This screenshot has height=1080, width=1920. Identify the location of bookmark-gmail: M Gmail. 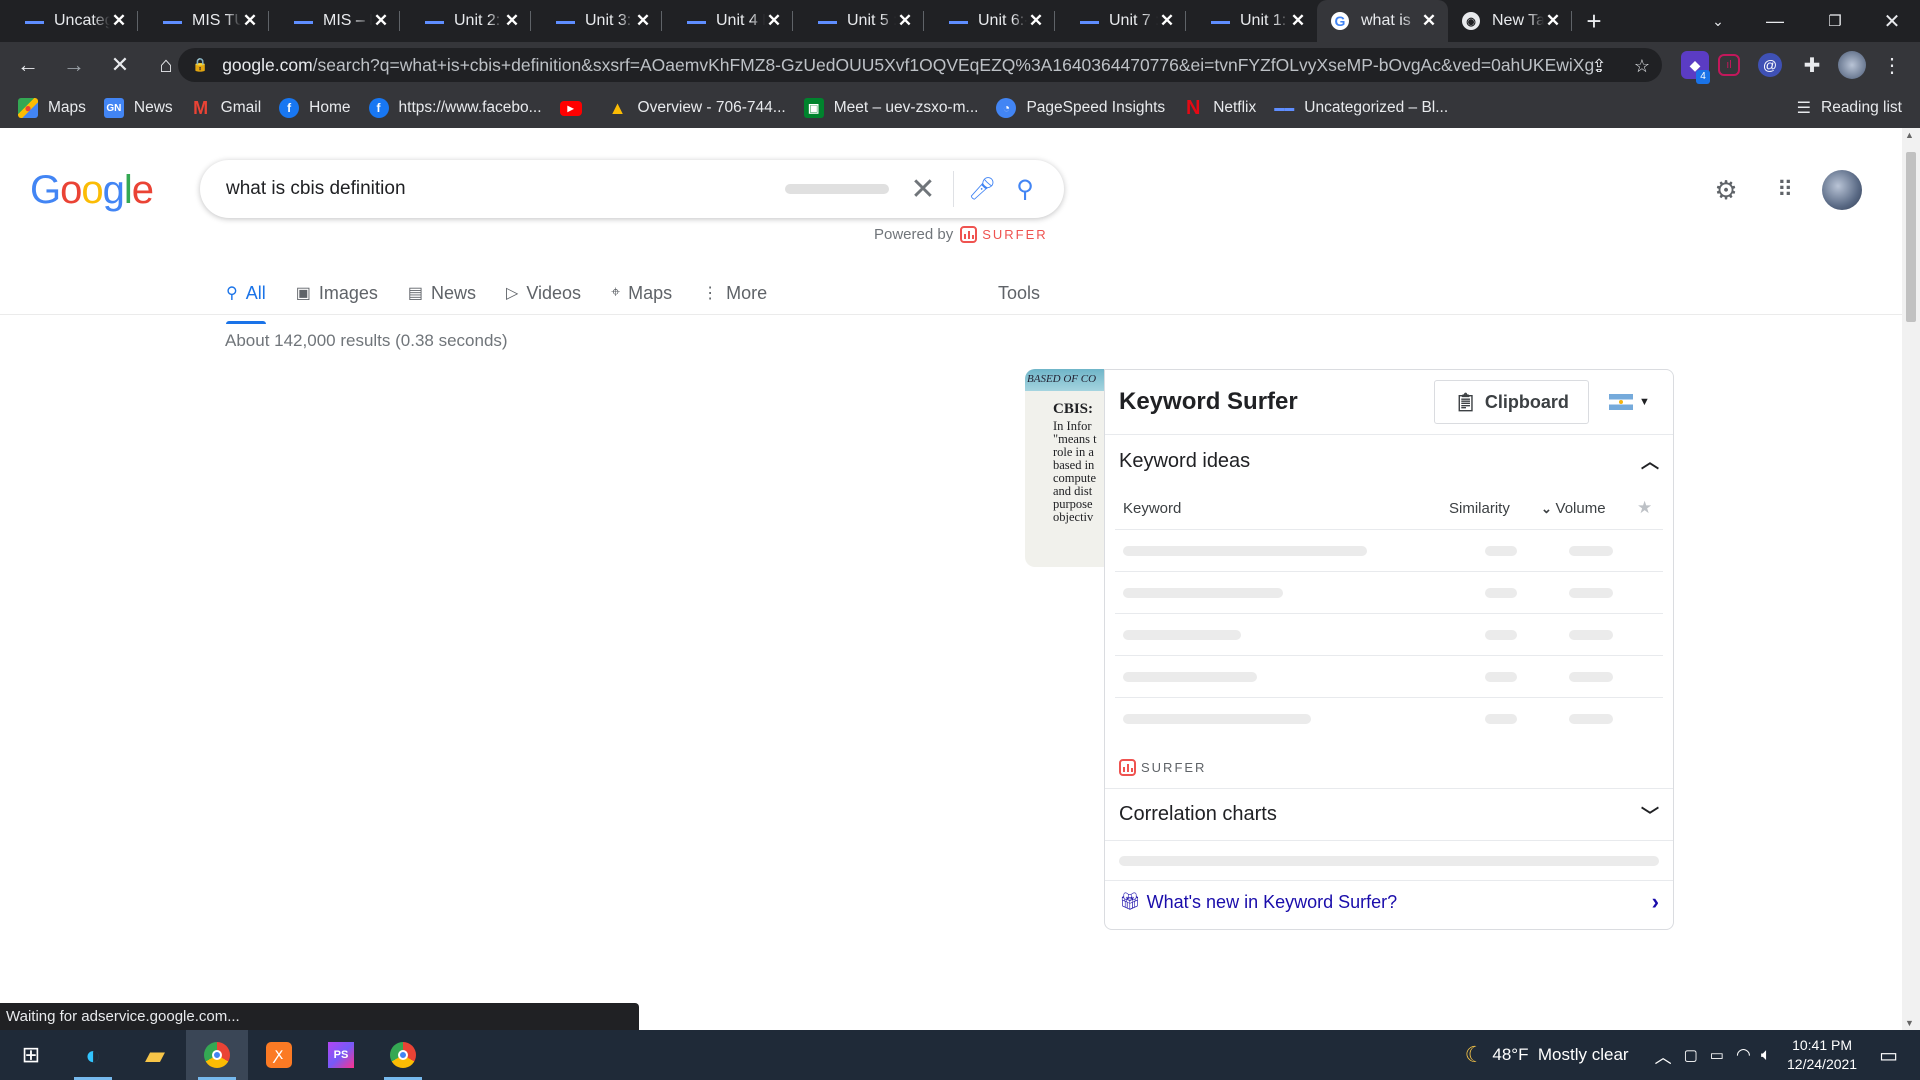
(226, 108).